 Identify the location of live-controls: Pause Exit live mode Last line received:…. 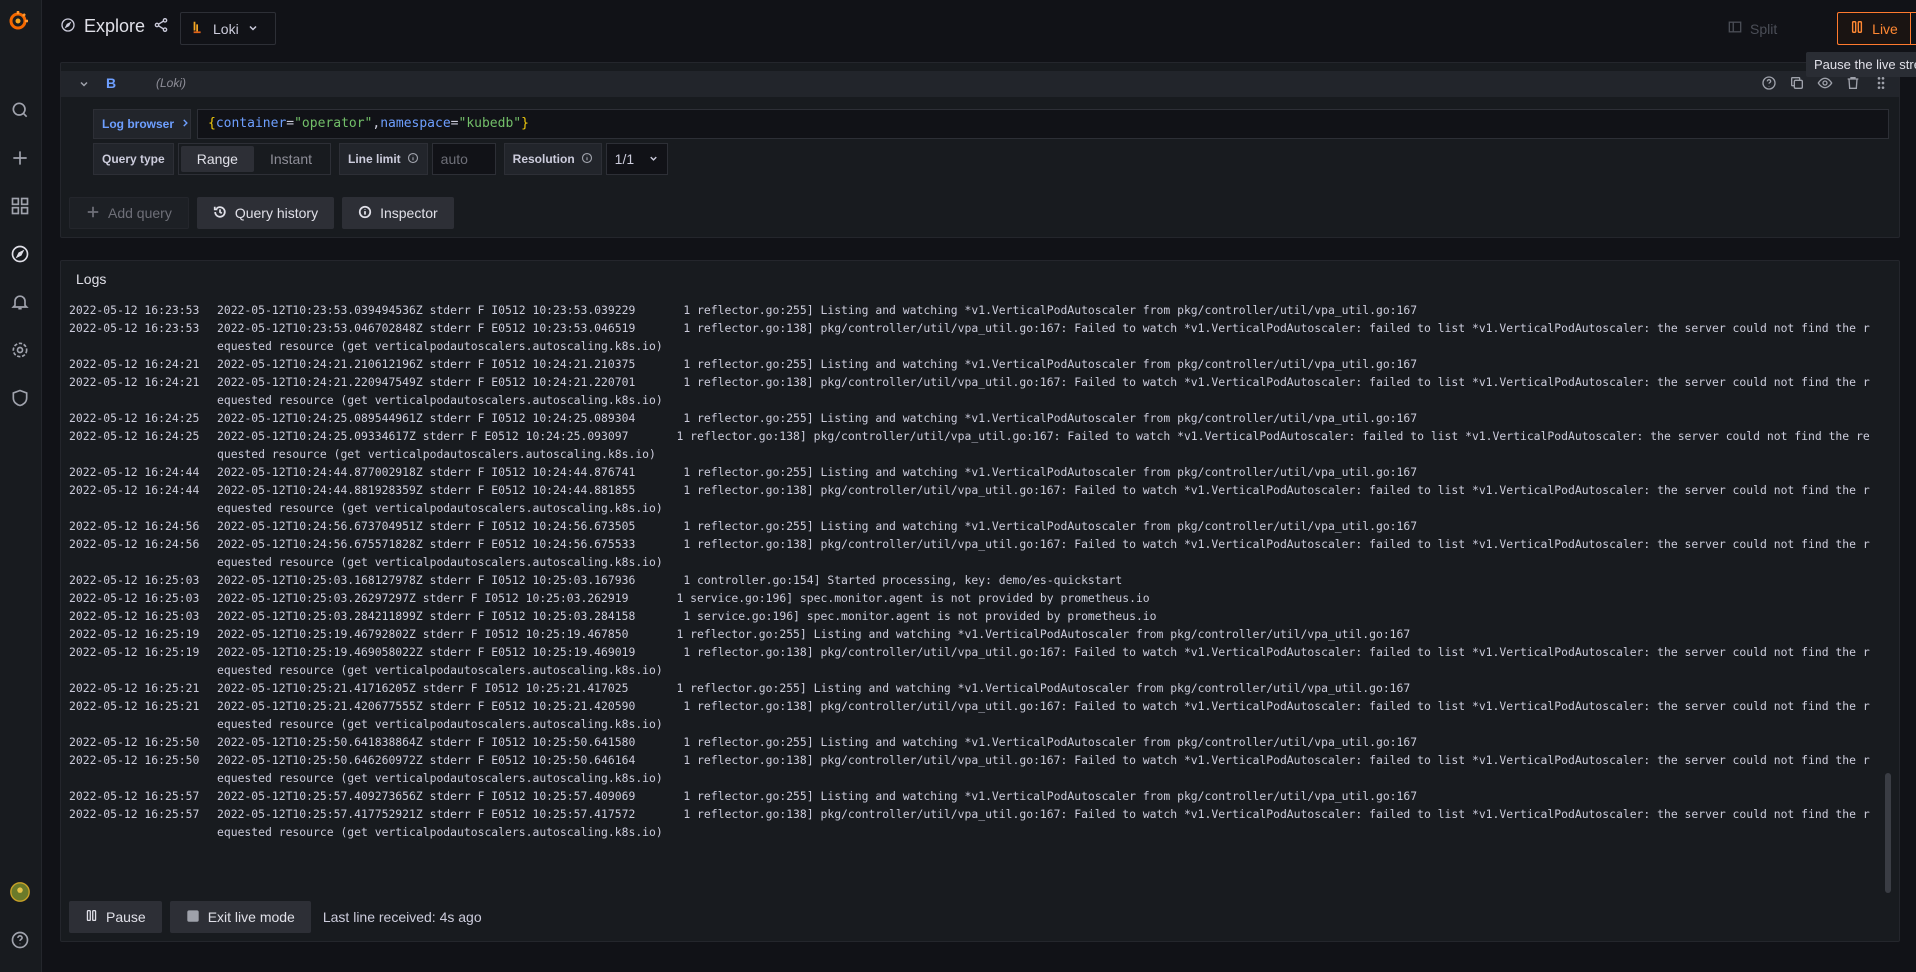
(275, 917).